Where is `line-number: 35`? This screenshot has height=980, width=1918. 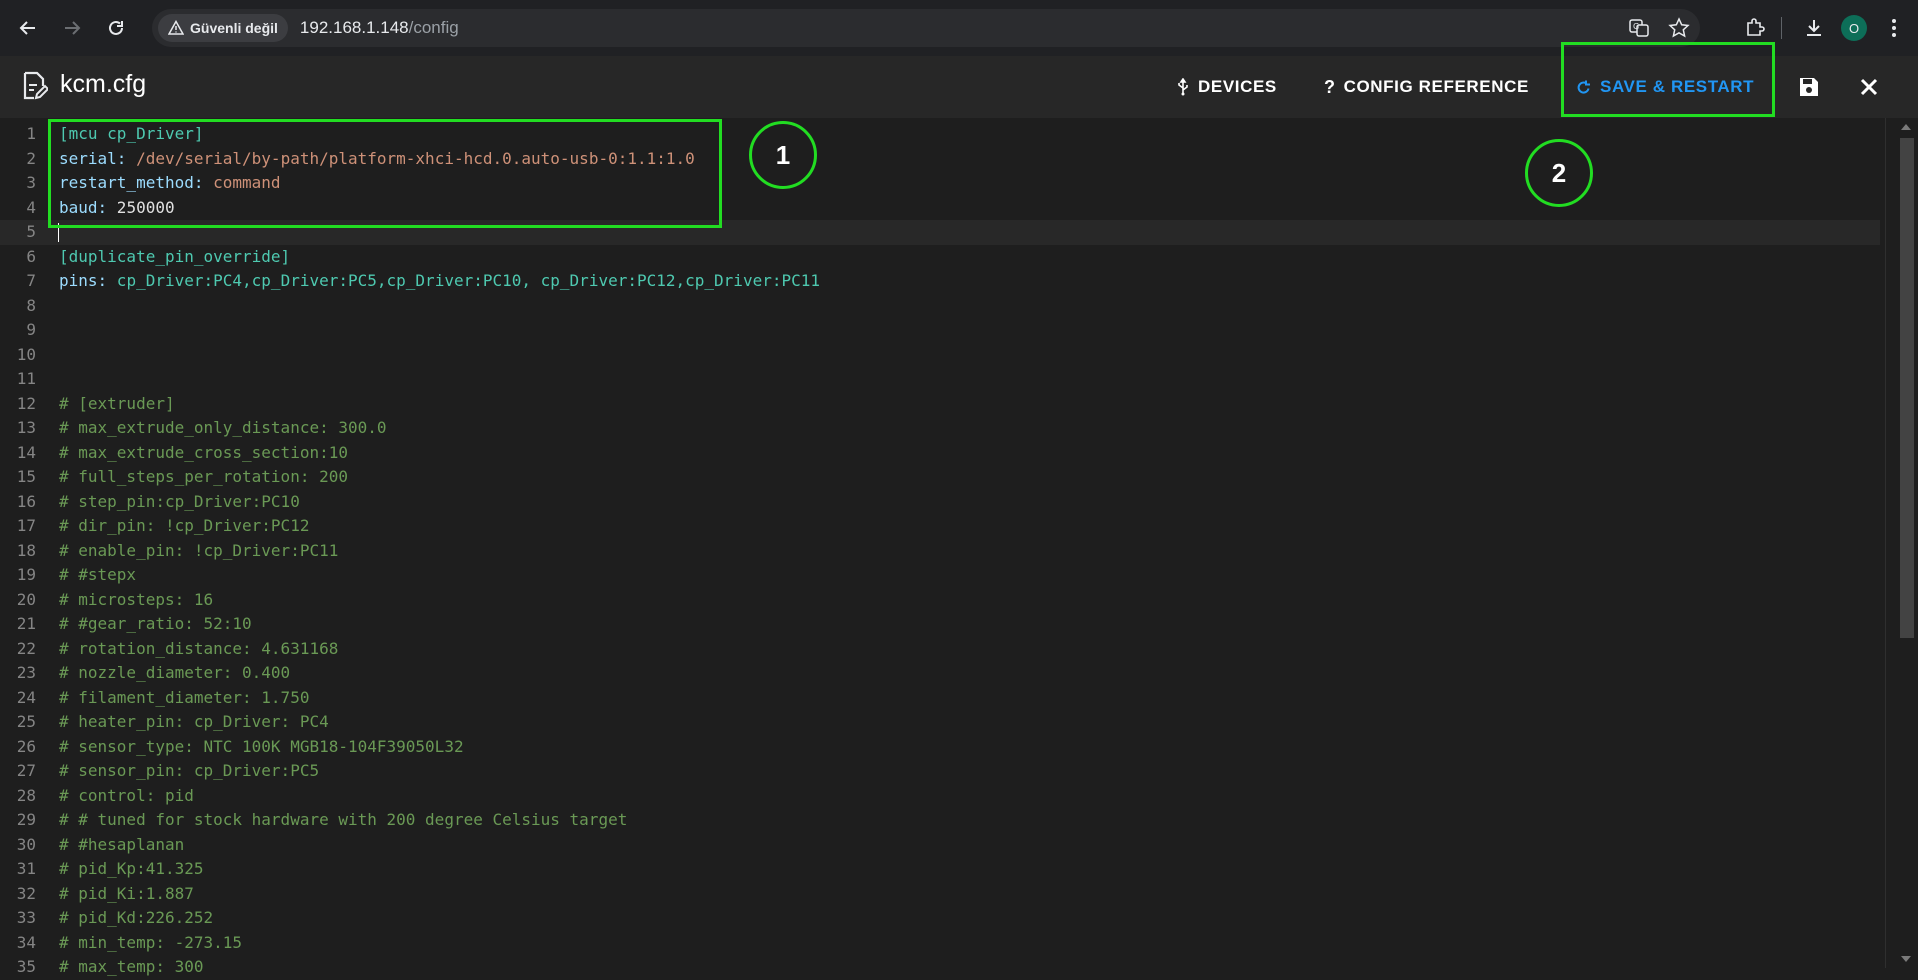 line-number: 35 is located at coordinates (26, 966).